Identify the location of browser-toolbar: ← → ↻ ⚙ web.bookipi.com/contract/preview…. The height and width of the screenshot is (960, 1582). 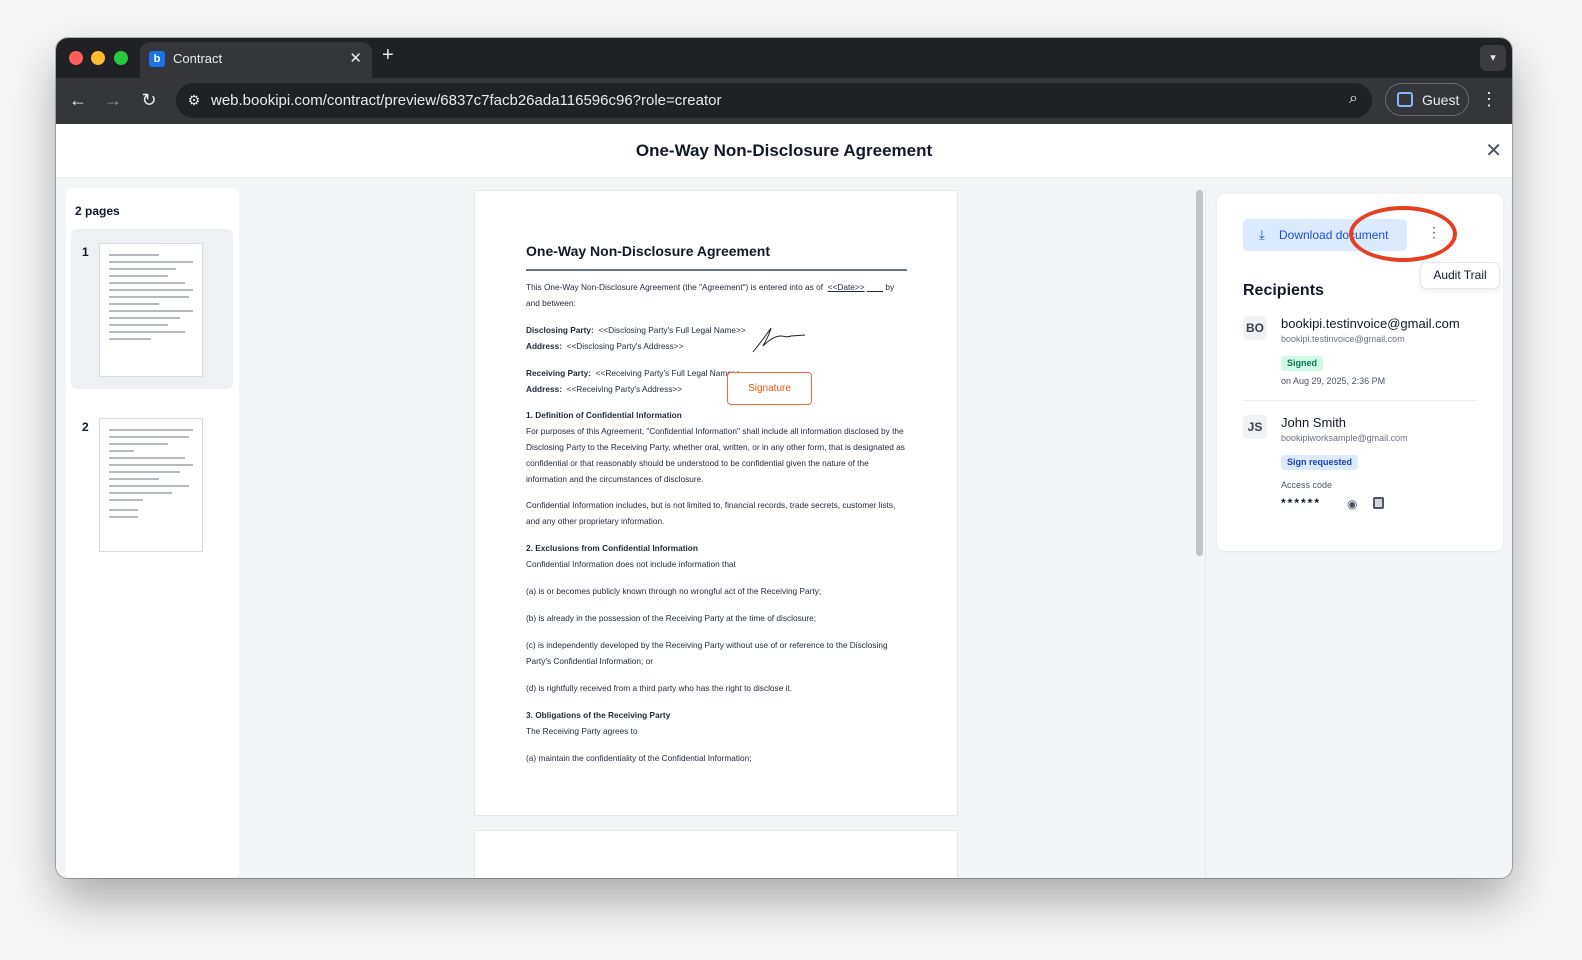
(784, 101).